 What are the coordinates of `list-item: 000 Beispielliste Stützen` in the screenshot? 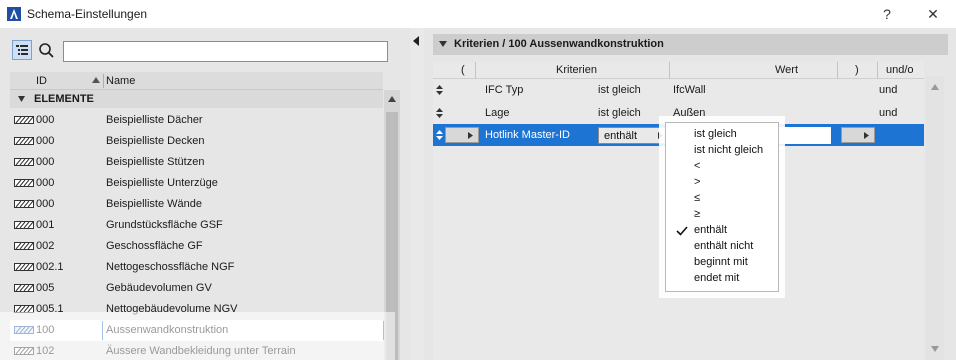 It's located at (196, 162).